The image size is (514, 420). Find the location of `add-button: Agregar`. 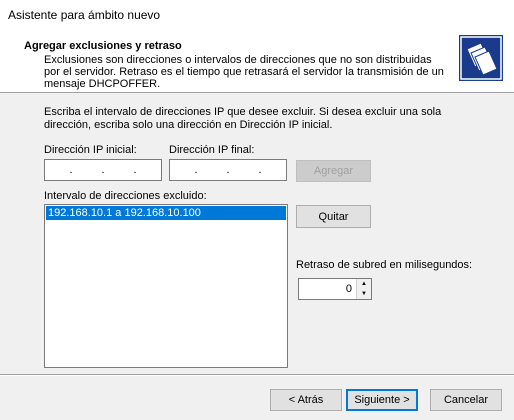

add-button: Agregar is located at coordinates (333, 171).